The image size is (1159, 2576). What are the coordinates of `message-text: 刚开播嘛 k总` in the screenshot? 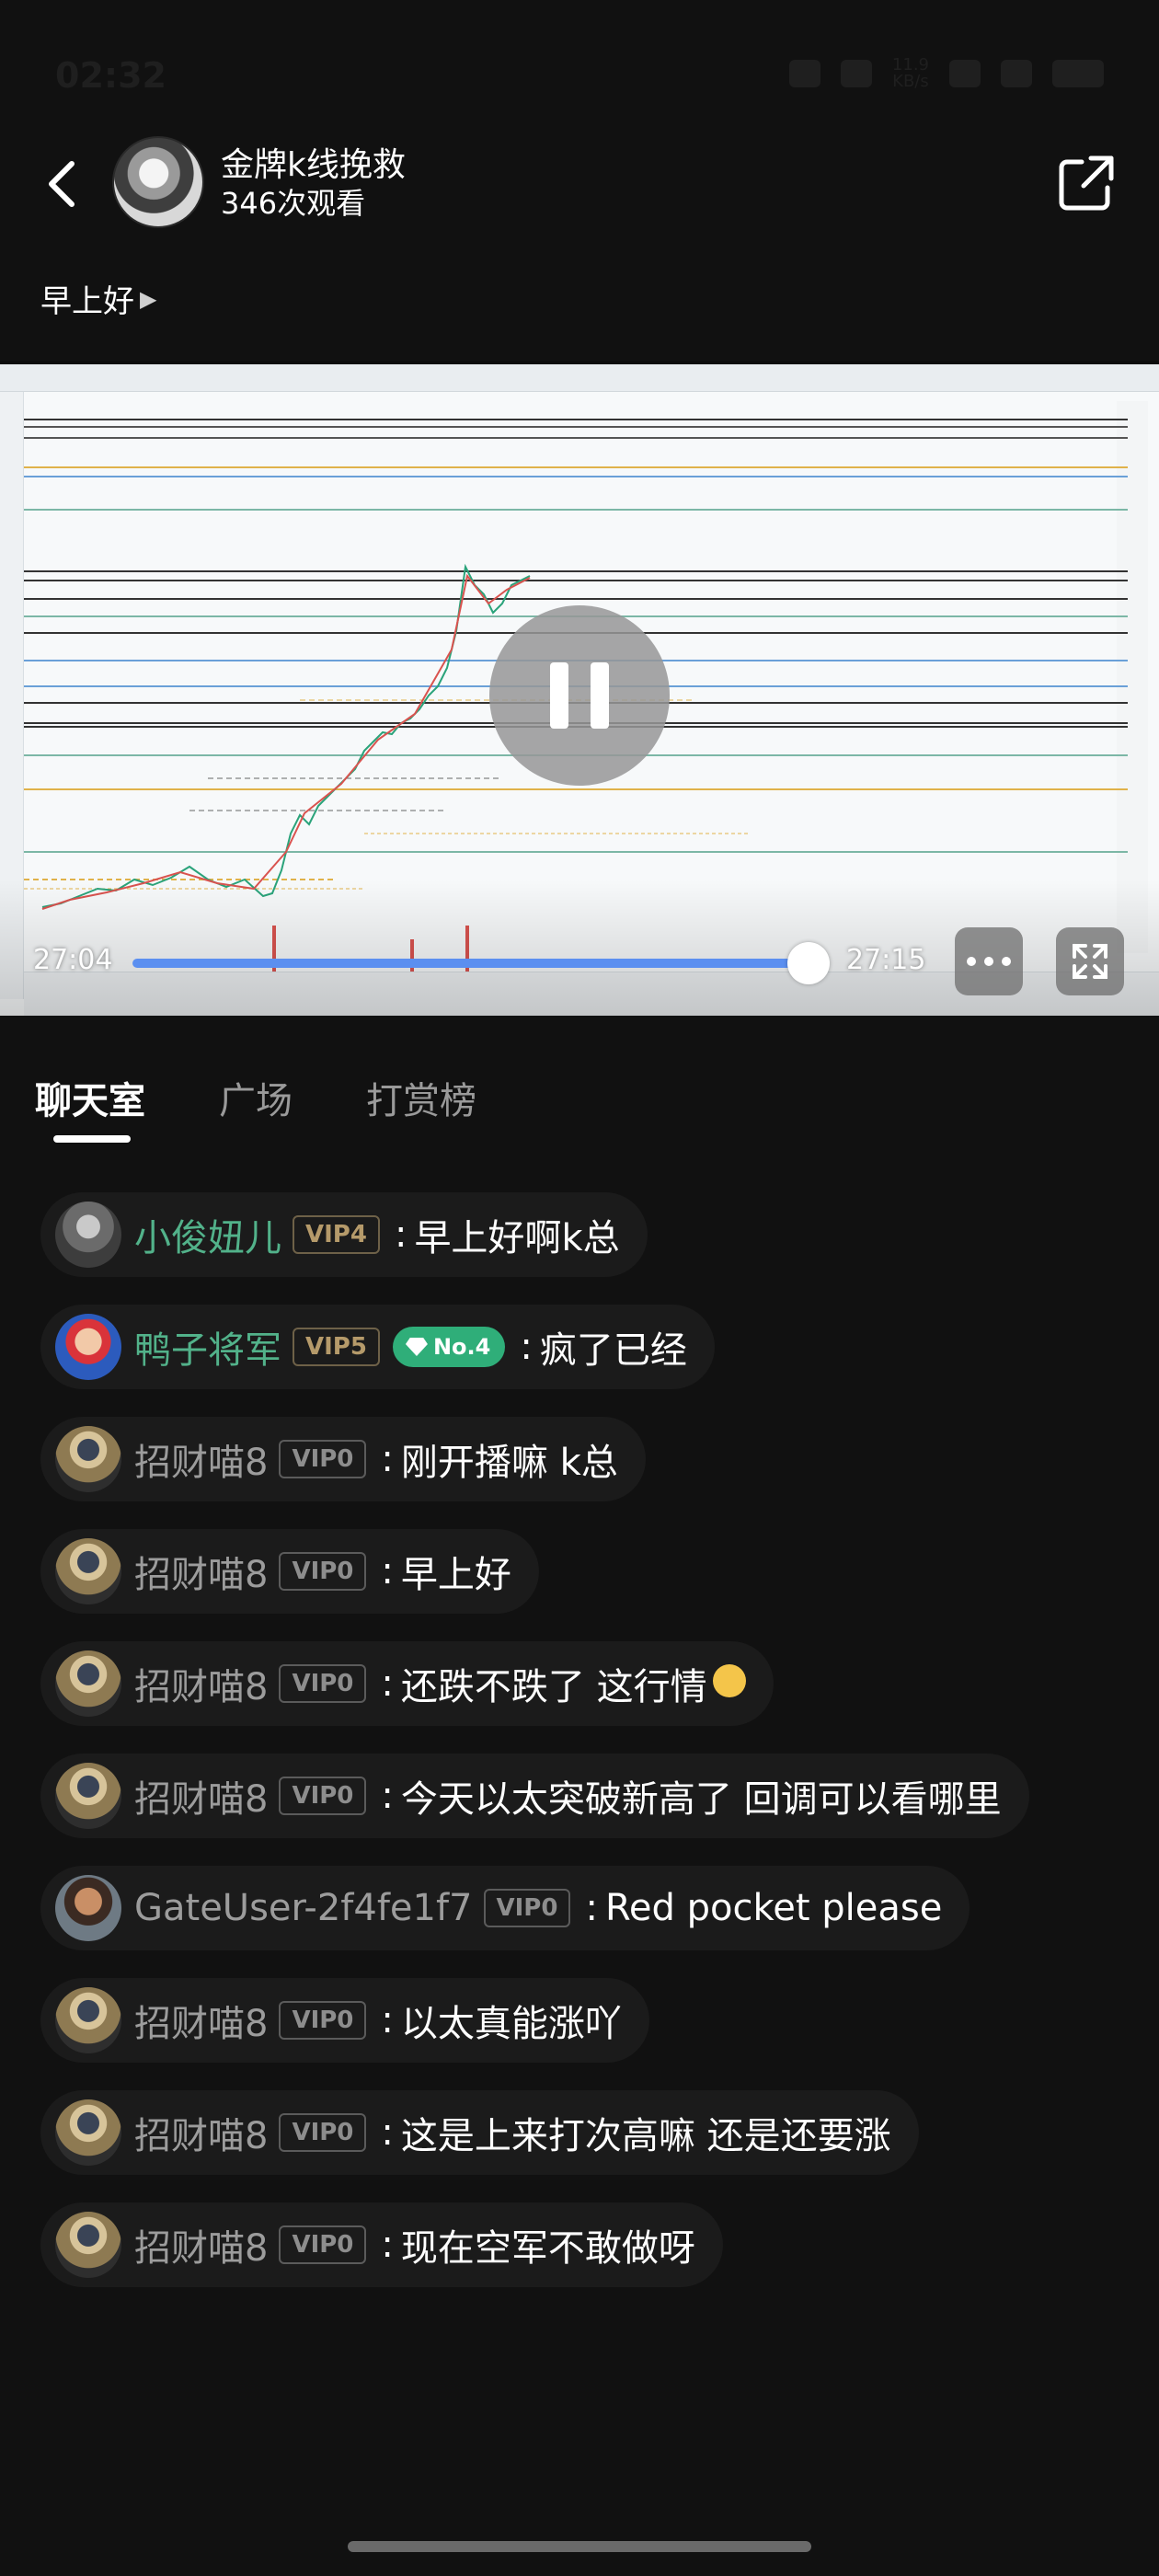 It's located at (509, 1463).